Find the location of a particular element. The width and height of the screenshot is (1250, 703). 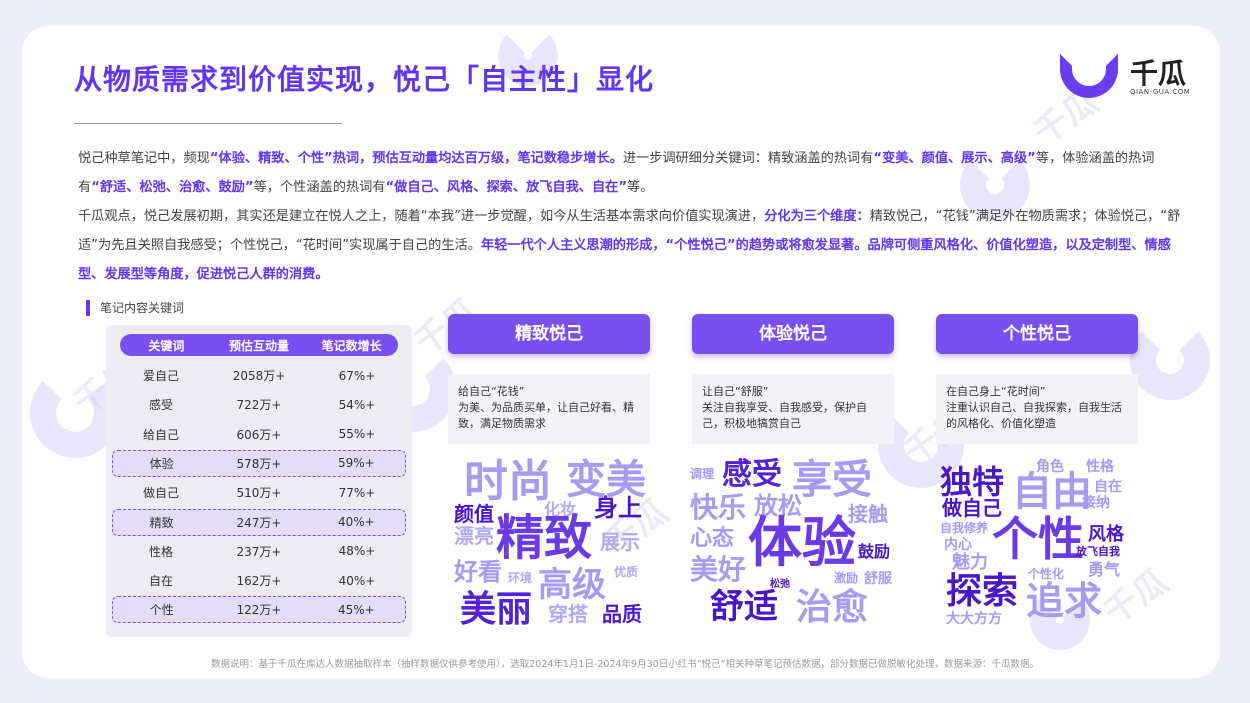

brand-logo: 千瓜 QIAN-GUA.COM is located at coordinates (1130, 77).